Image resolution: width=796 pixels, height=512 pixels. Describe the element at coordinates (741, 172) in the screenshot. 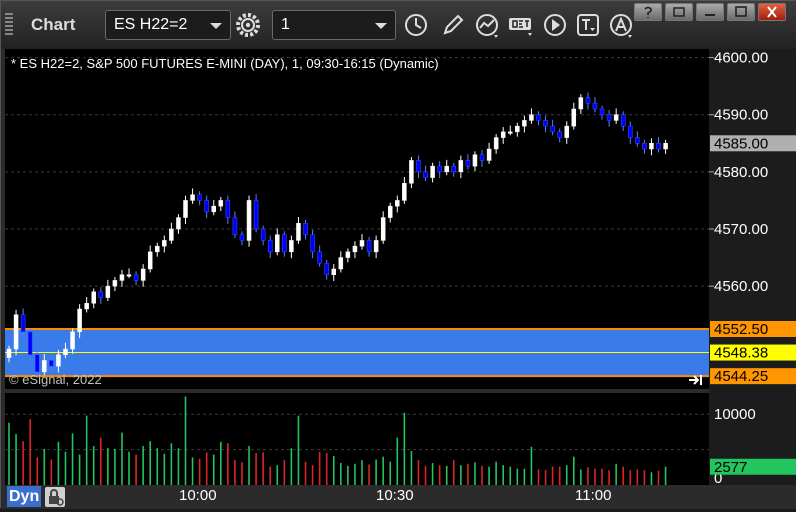

I see `price-tick-label: 4580.00` at that location.